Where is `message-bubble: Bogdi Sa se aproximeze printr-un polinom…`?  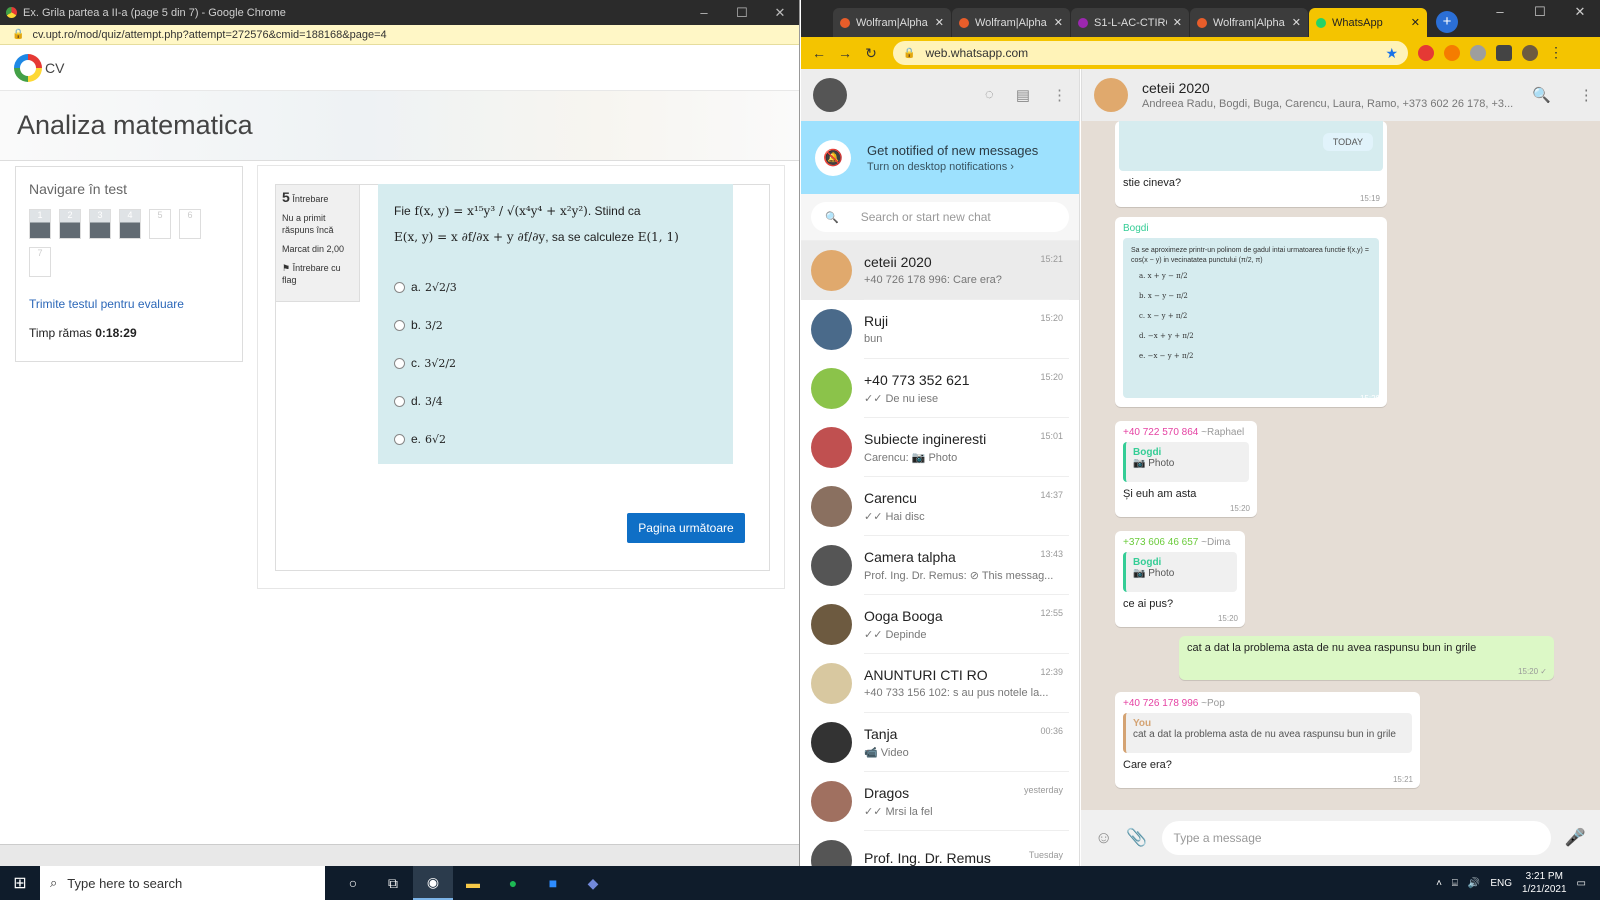
message-bubble: Bogdi Sa se aproximeze printr-un polinom… is located at coordinates (1251, 312).